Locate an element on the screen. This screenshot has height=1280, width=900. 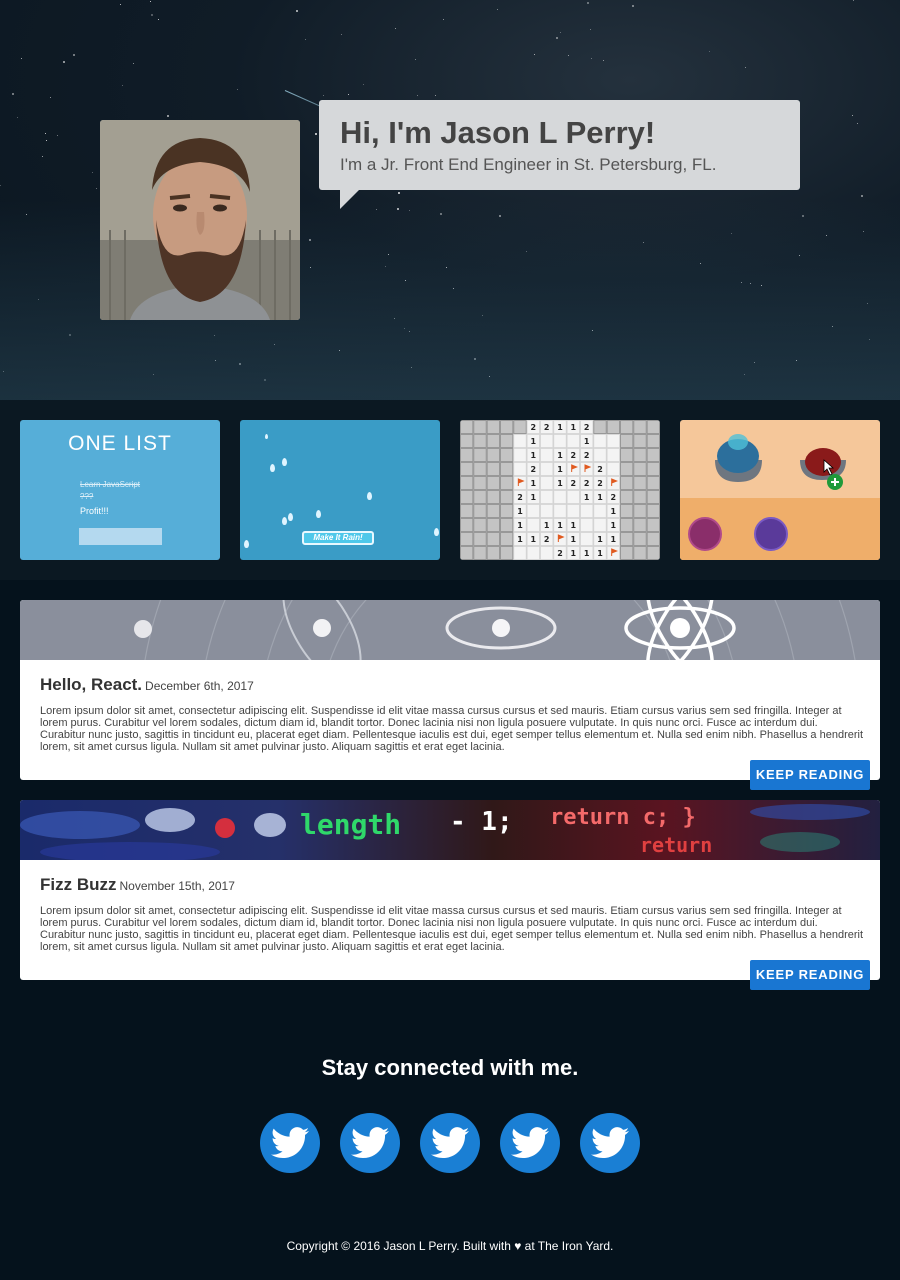
twitter-icon is located at coordinates (530, 1143).